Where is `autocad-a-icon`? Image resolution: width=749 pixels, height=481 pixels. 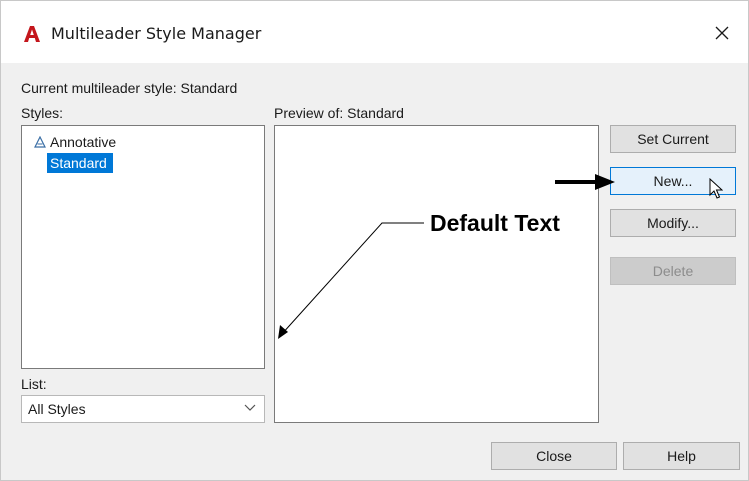
autocad-a-icon is located at coordinates (32, 34).